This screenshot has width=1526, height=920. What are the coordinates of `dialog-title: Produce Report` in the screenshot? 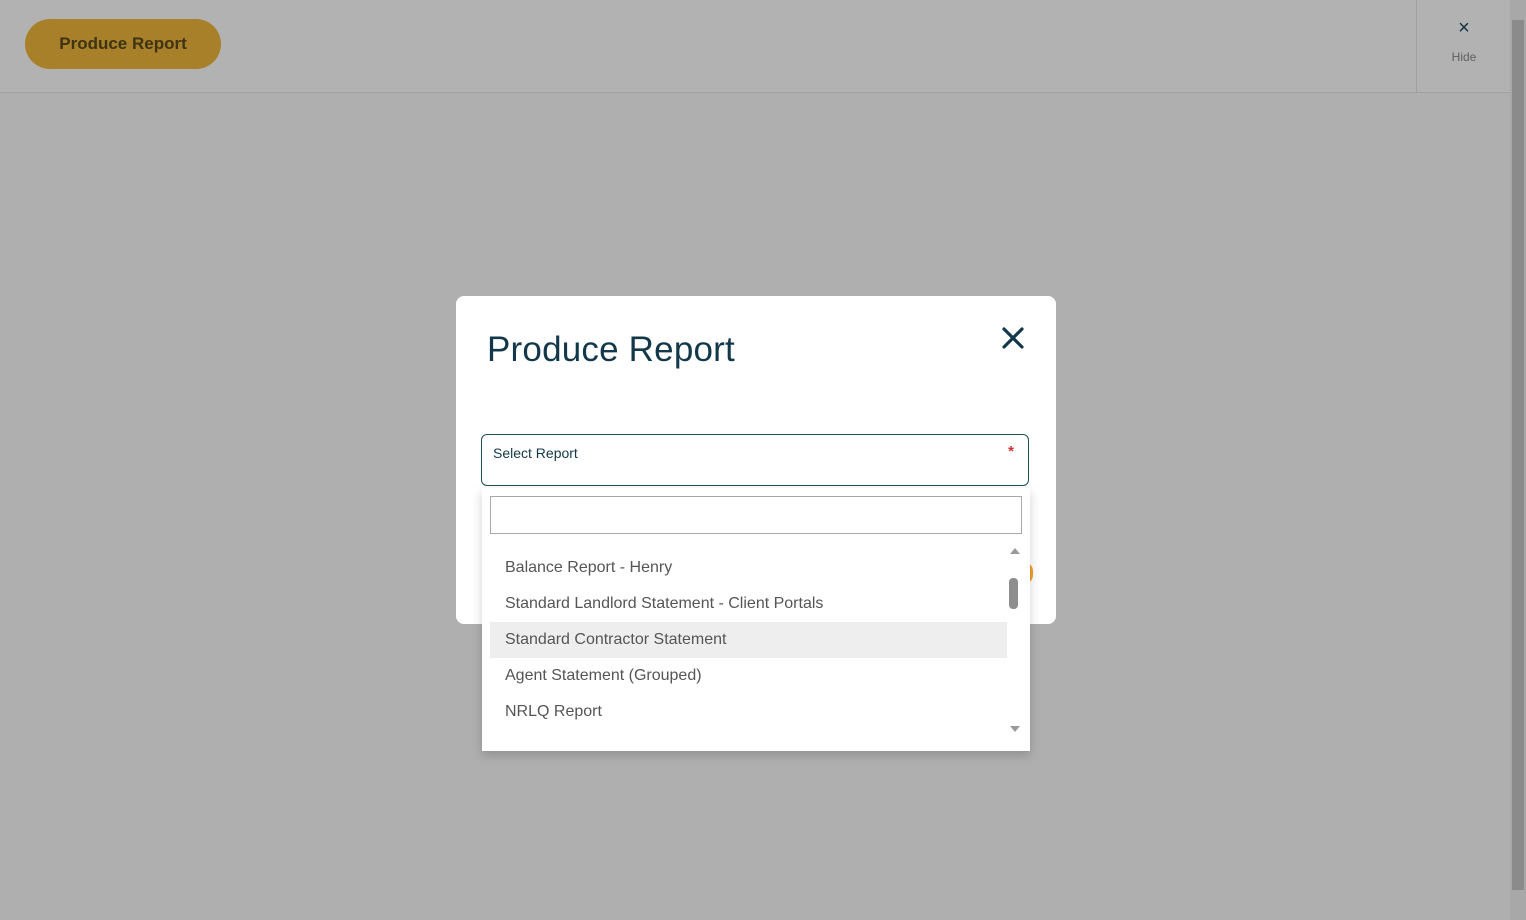 It's located at (611, 349).